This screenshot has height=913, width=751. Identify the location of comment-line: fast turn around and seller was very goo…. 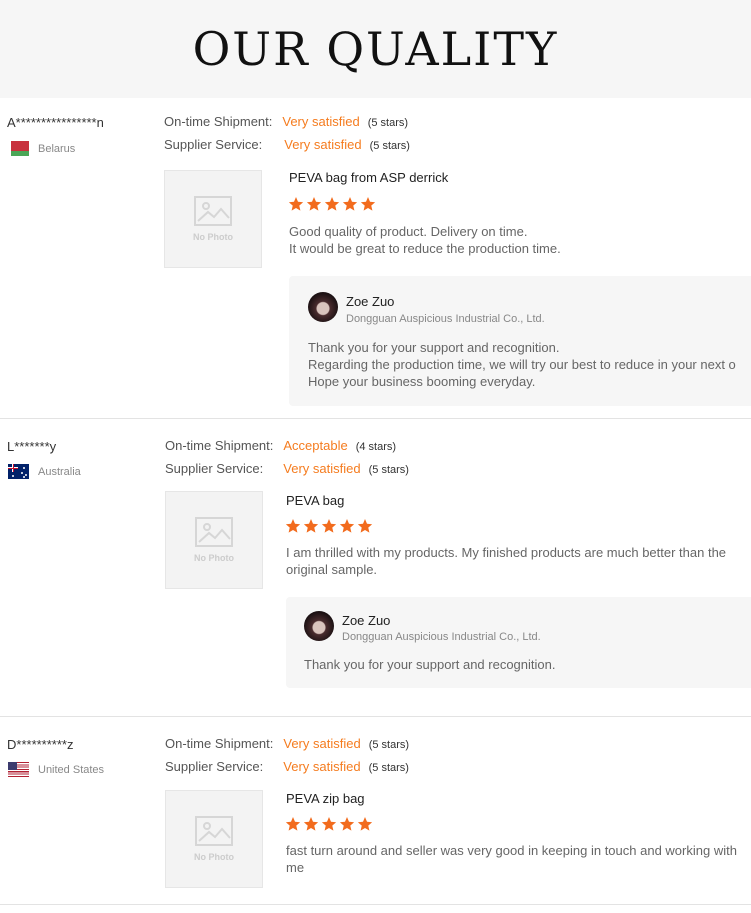
(511, 850).